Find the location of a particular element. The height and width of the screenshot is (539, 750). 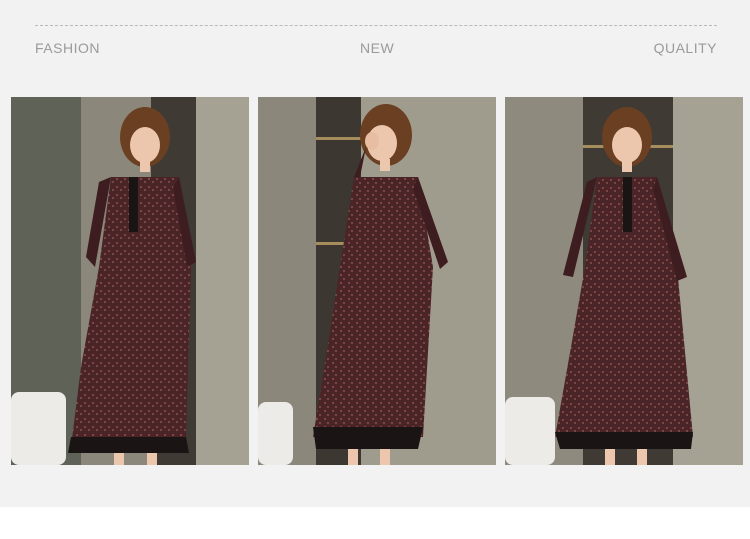

fashion-label: FASHION is located at coordinates (67, 48).